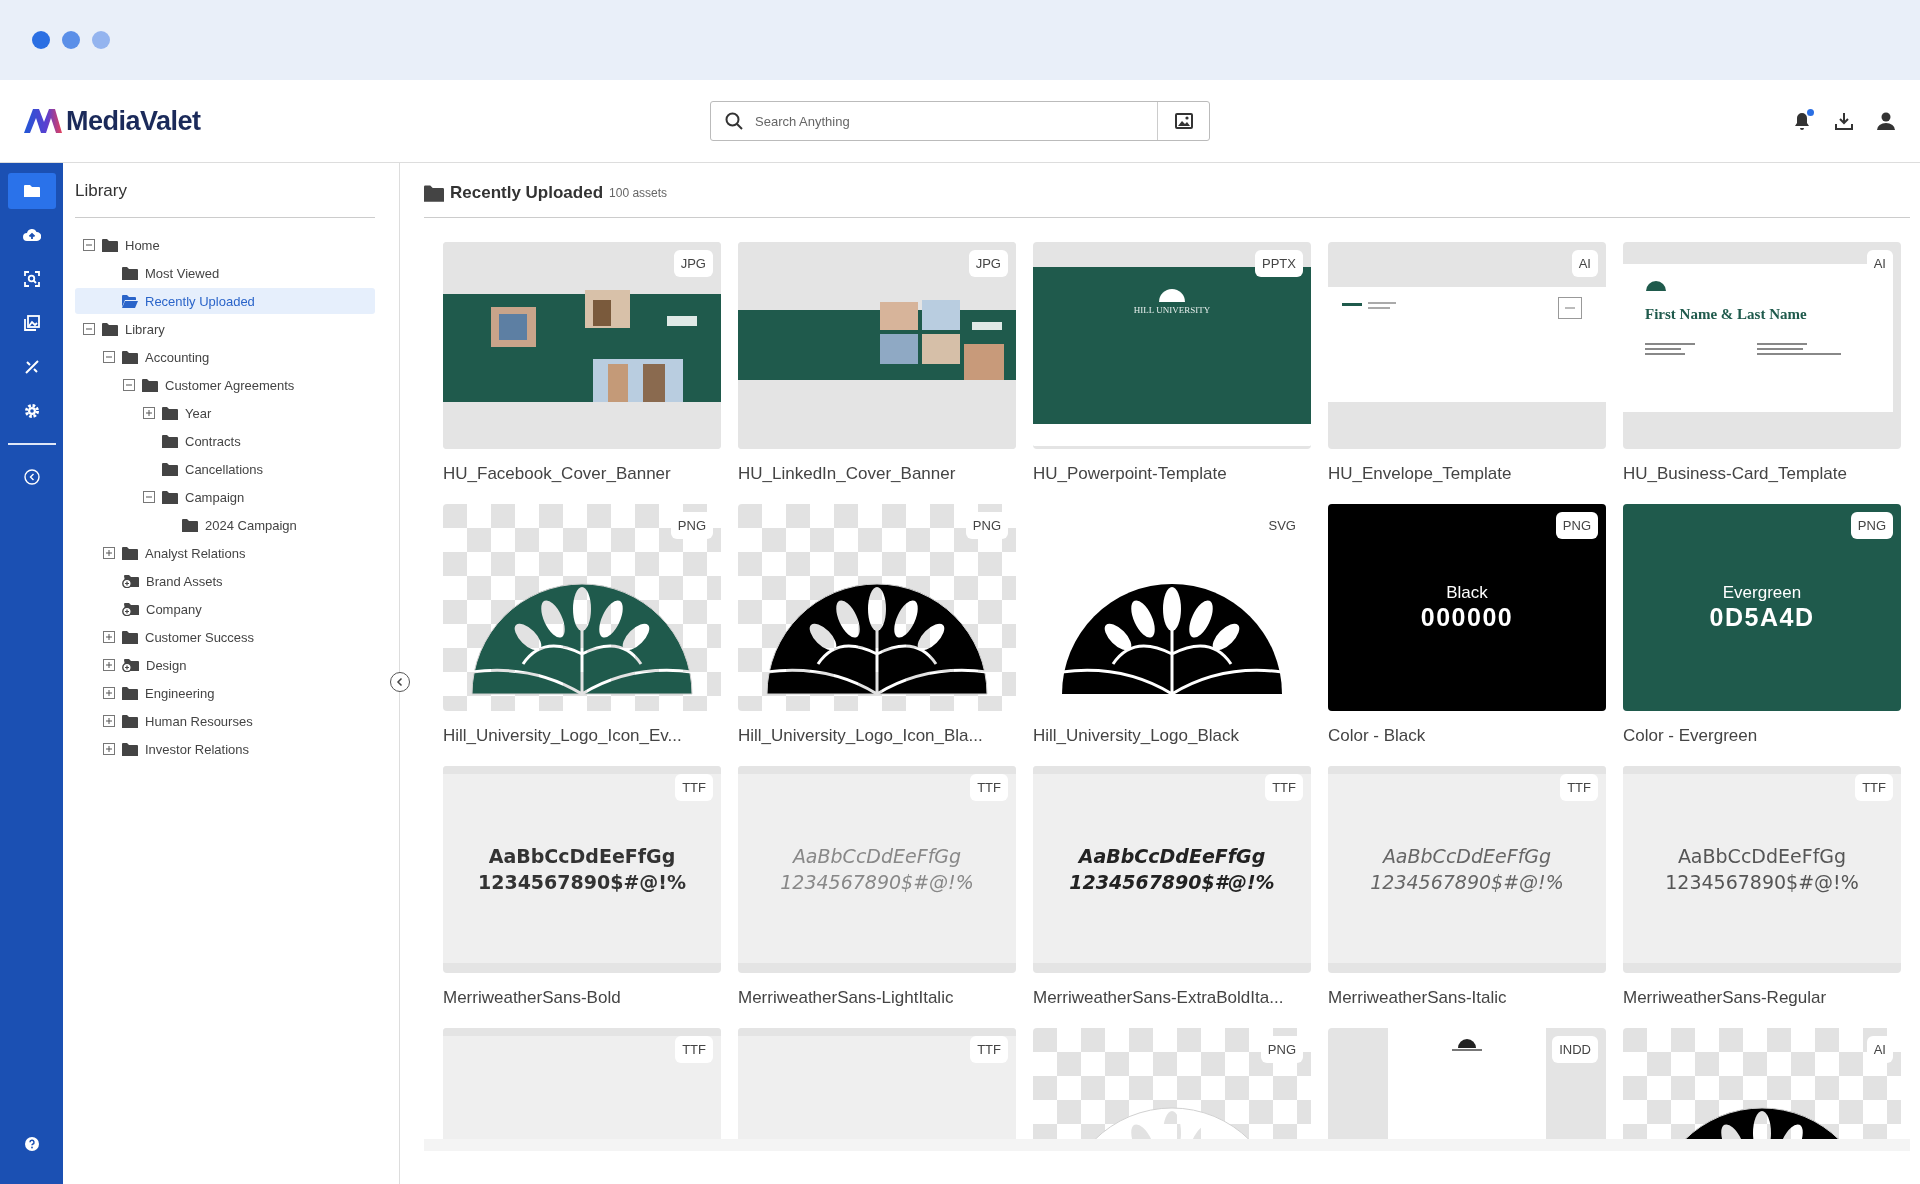 This screenshot has width=1920, height=1184. Describe the element at coordinates (225, 497) in the screenshot. I see `tree-item: Campaign` at that location.